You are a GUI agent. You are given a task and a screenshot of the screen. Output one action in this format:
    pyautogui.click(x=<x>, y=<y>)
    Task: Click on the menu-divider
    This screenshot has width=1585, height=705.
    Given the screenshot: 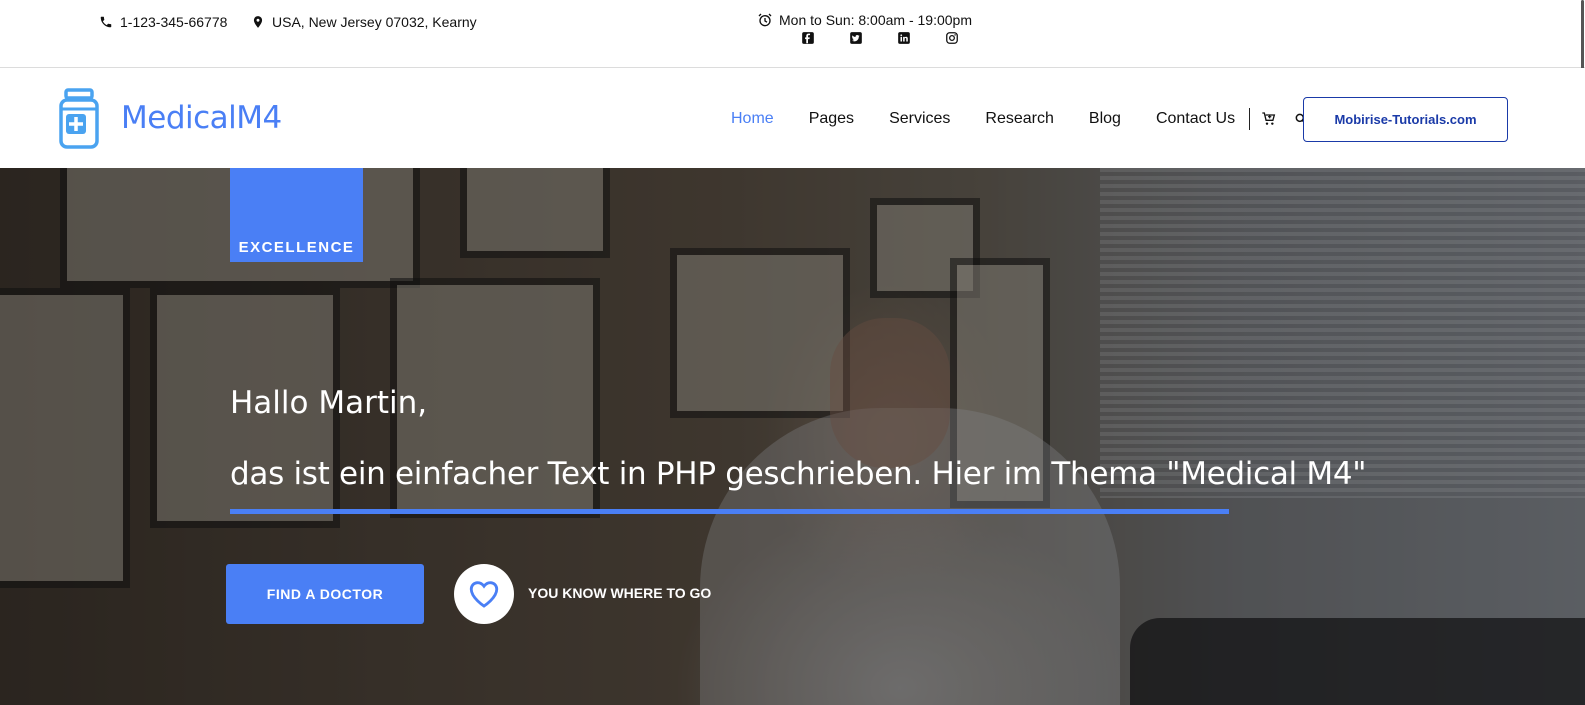 What is the action you would take?
    pyautogui.click(x=1250, y=119)
    